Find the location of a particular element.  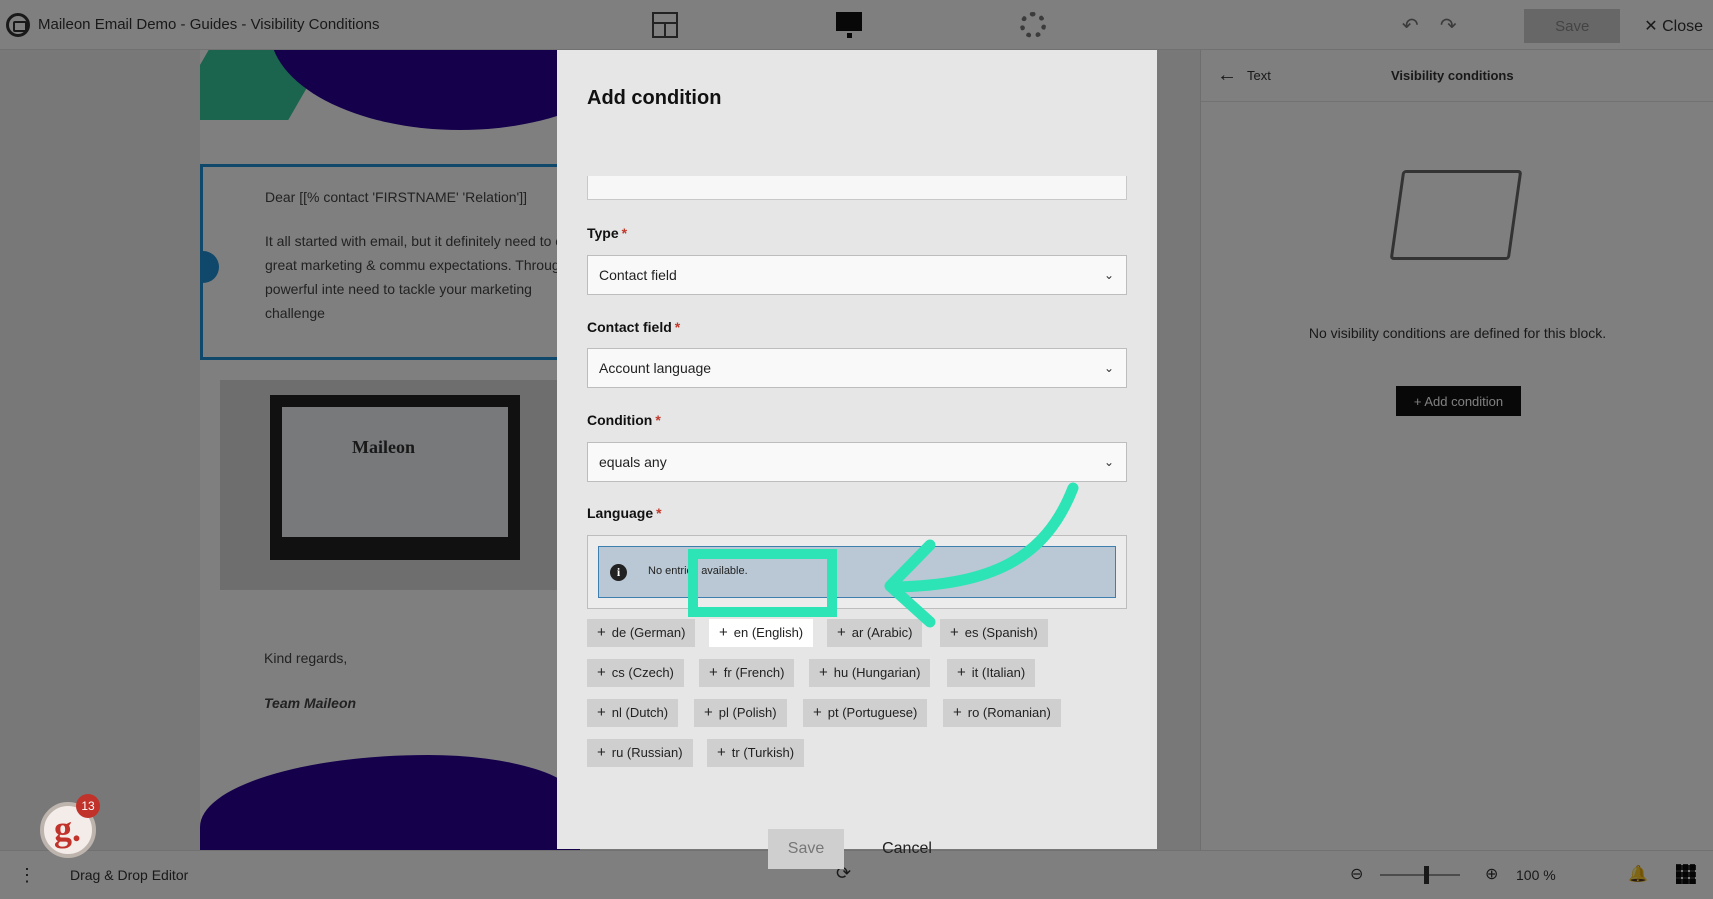

no-entries-notice: i No entries available. is located at coordinates (857, 572).